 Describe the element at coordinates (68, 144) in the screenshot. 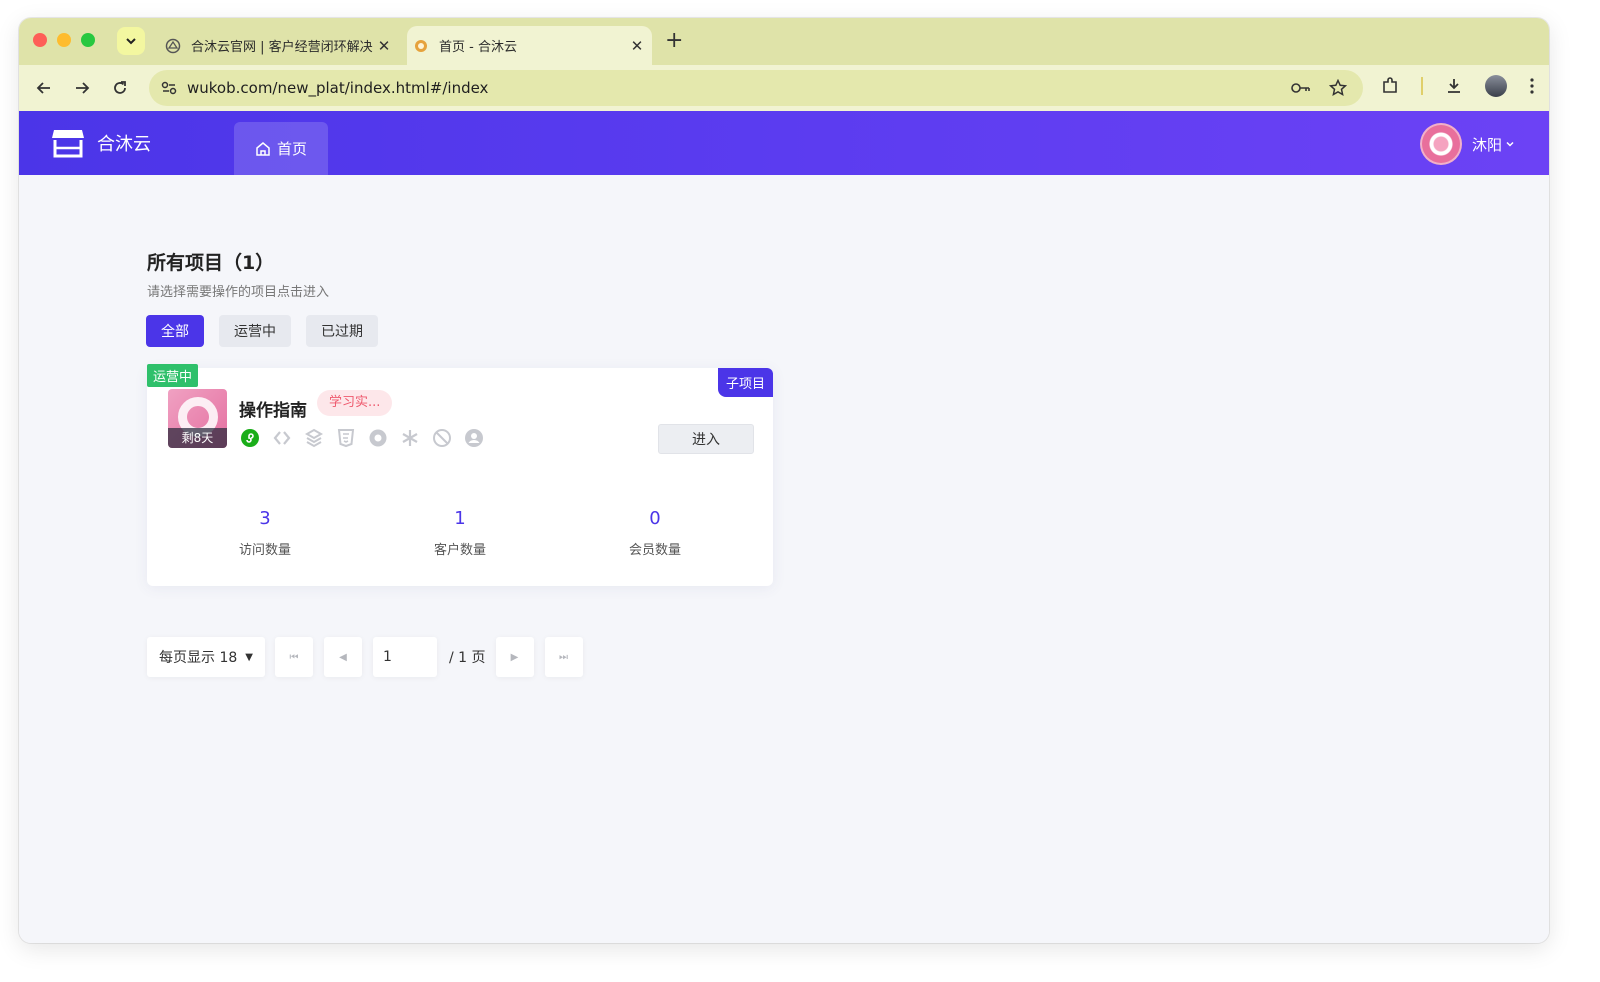

I see `store-icon` at that location.